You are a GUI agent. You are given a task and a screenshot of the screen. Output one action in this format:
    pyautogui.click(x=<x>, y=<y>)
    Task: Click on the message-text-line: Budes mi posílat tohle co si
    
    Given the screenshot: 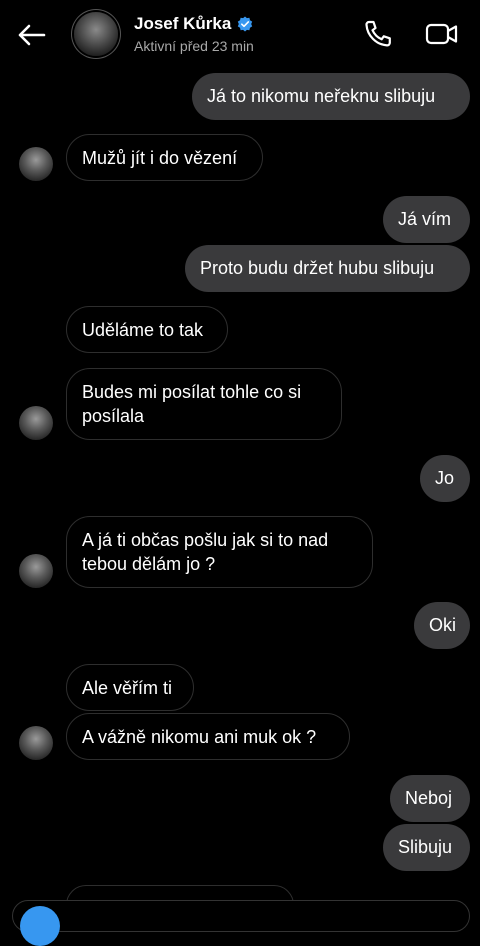 What is the action you would take?
    pyautogui.click(x=192, y=392)
    